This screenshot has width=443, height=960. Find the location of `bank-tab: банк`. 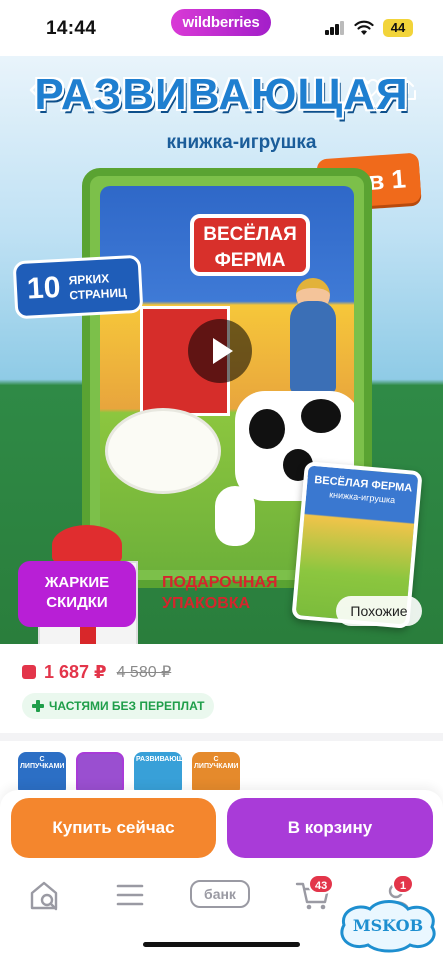

bank-tab: банк is located at coordinates (220, 894).